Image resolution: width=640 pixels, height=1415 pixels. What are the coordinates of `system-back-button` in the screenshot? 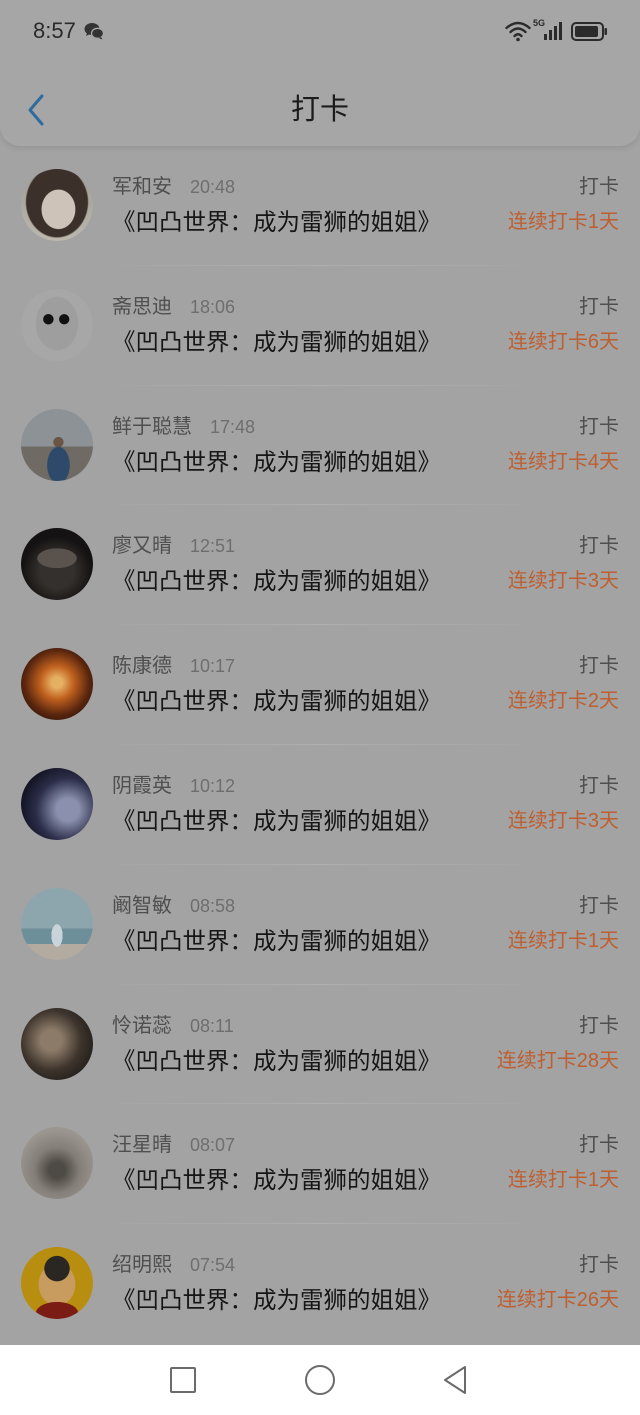 It's located at (455, 1380).